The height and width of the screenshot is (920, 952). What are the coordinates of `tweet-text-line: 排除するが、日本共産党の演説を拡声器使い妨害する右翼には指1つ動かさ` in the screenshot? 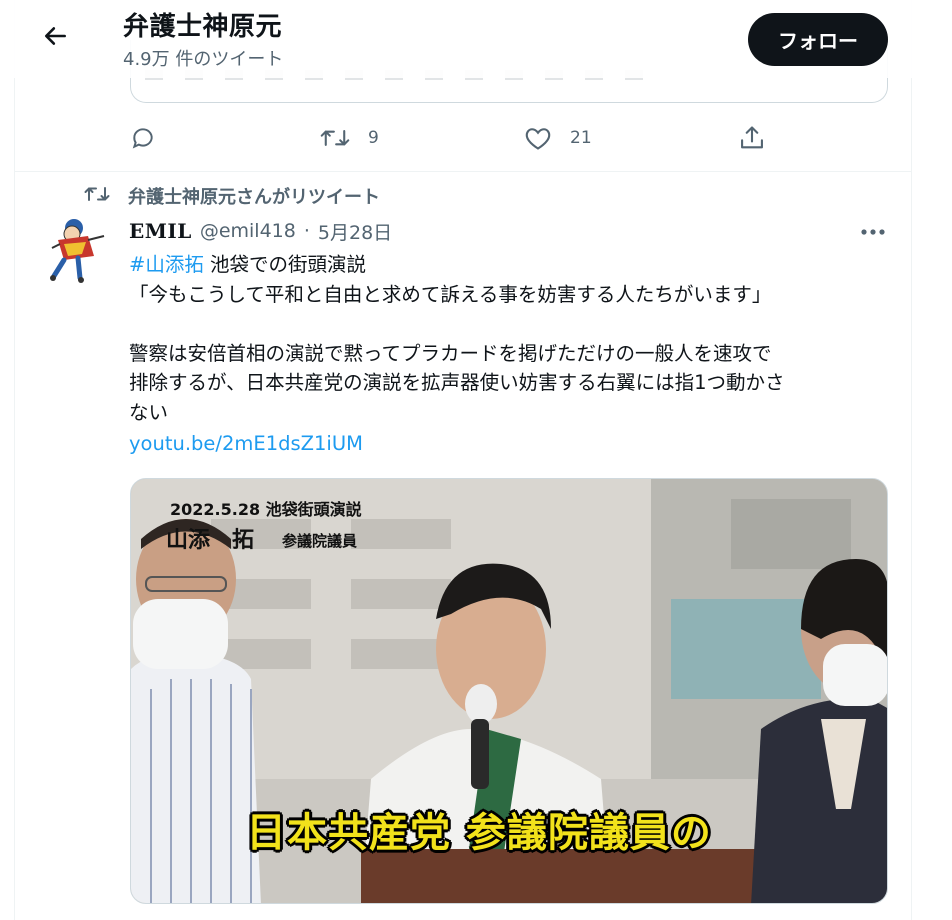 It's located at (457, 382).